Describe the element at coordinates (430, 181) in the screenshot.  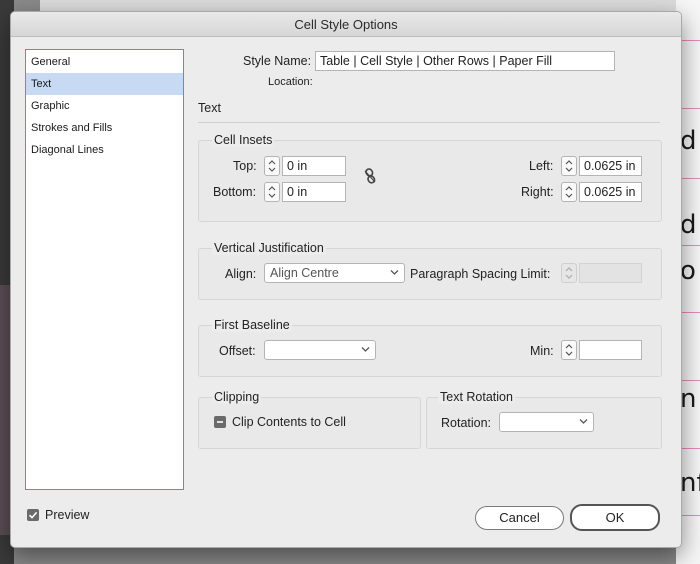
I see `cell-insets-group` at that location.